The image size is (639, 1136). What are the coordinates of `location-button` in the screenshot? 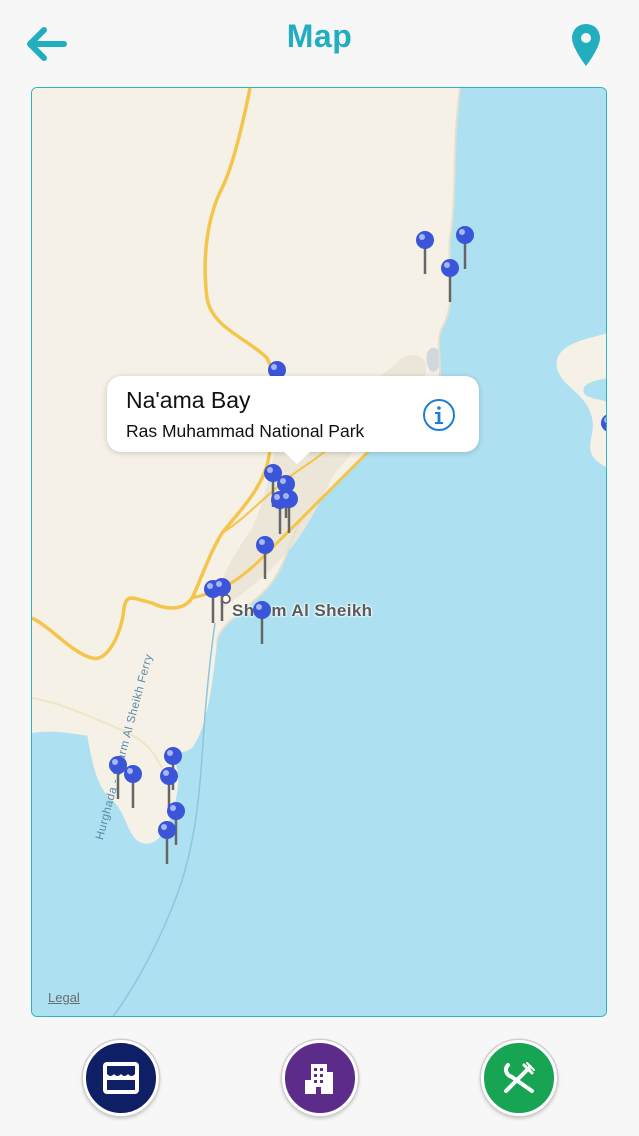 It's located at (586, 45).